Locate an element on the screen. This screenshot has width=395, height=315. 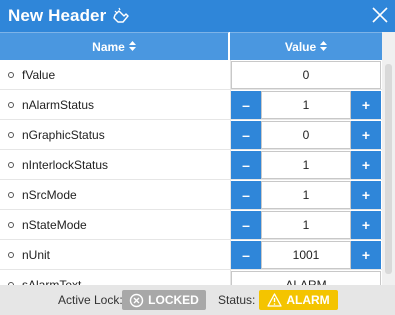
scrollbar-thumb is located at coordinates (388, 169).